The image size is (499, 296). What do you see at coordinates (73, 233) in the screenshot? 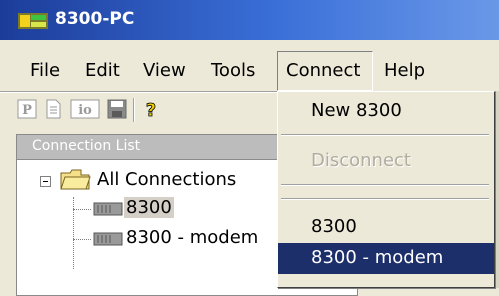
I see `tree-line-vertical` at bounding box center [73, 233].